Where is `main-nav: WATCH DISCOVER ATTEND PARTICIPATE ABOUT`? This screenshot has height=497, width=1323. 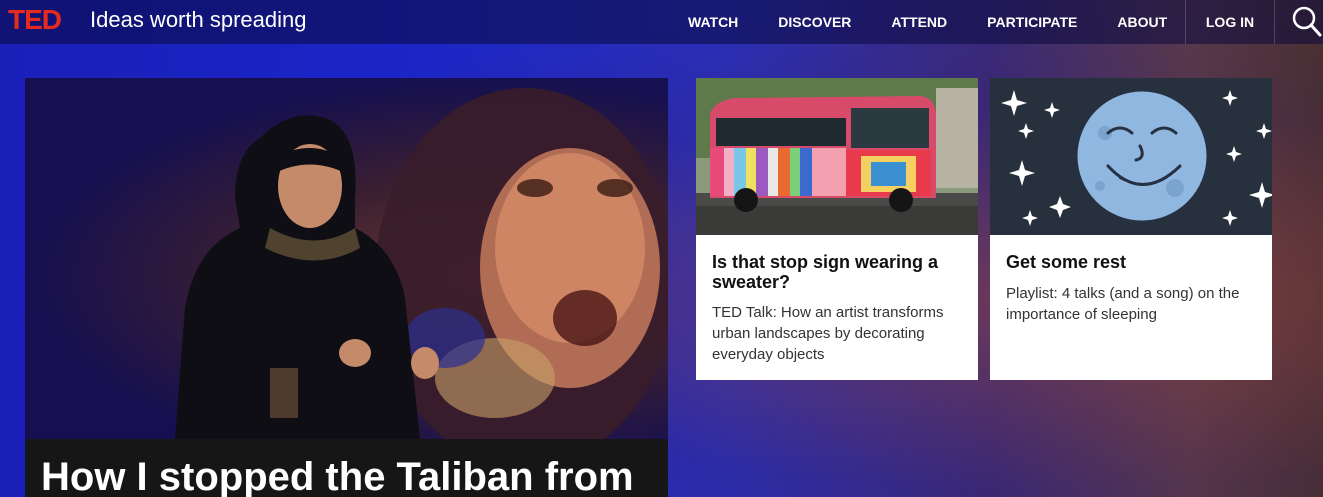
main-nav: WATCH DISCOVER ATTEND PARTICIPATE ABOUT is located at coordinates (927, 22).